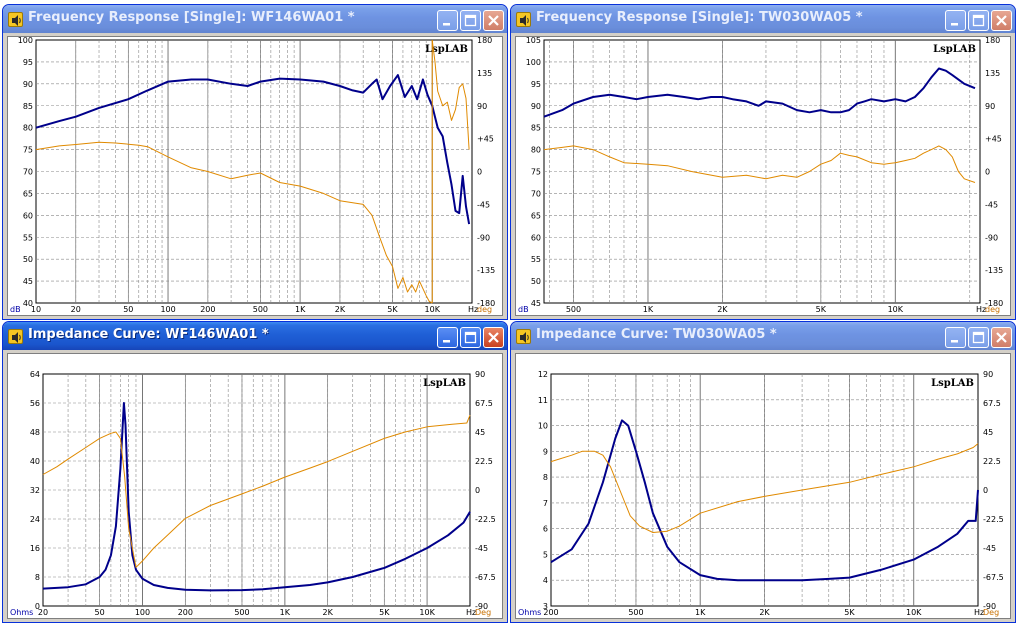 The image size is (1016, 623). I want to click on y-tick-label: 40, so click(35, 461).